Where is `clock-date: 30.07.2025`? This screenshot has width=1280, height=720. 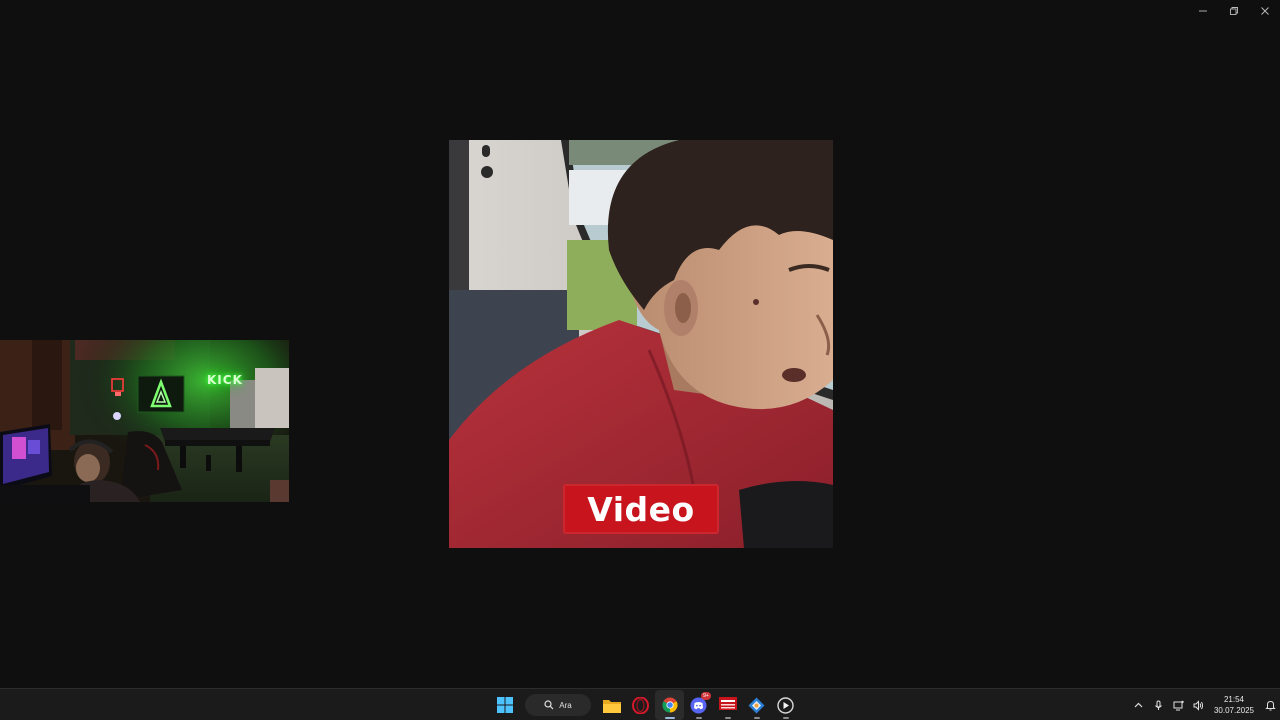 clock-date: 30.07.2025 is located at coordinates (1234, 710).